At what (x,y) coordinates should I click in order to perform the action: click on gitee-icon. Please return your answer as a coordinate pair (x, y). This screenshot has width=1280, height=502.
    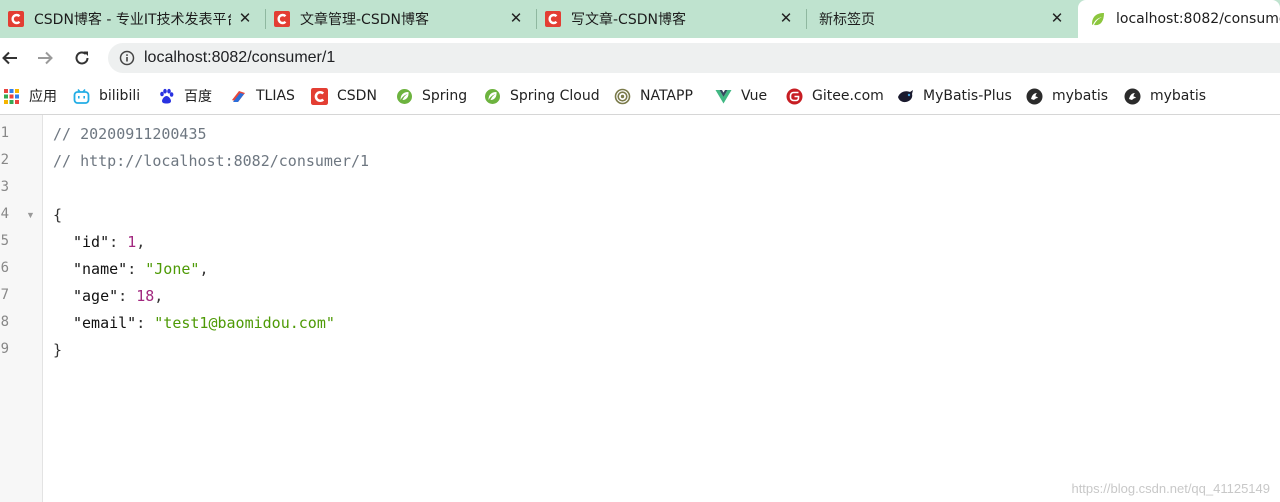
    Looking at the image, I should click on (794, 96).